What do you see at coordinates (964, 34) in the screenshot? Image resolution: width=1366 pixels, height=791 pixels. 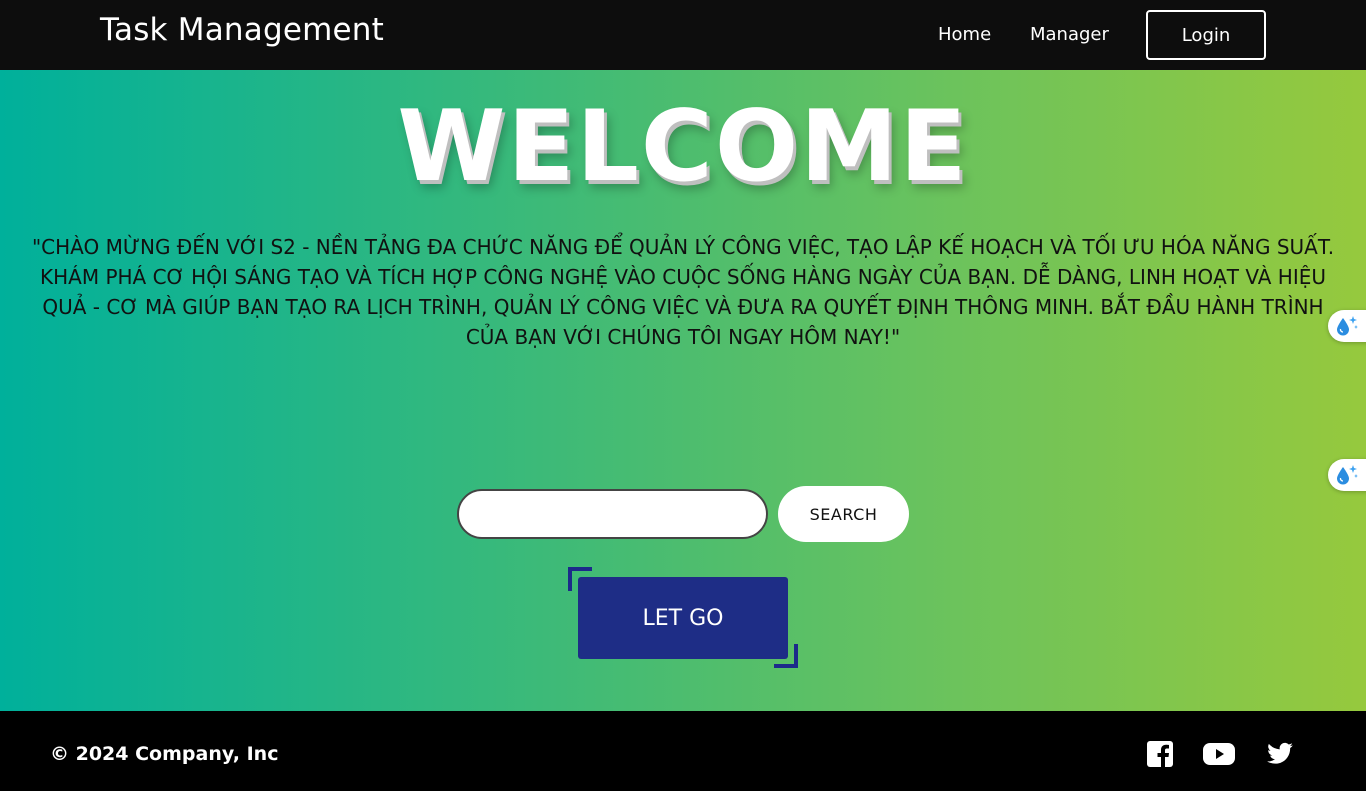 I see `nav-home-link: Home` at bounding box center [964, 34].